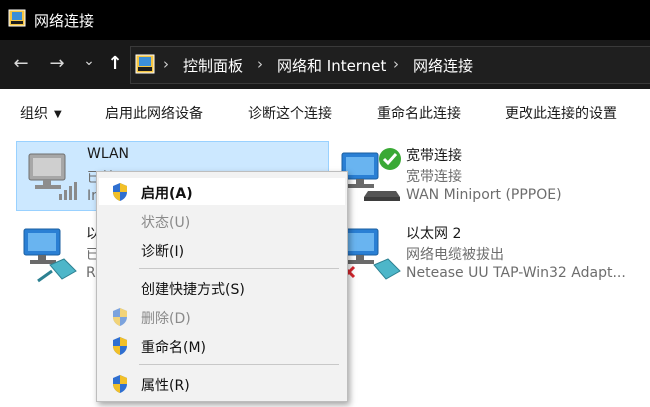 This screenshot has width=650, height=407. Describe the element at coordinates (484, 195) in the screenshot. I see `connection-device: WAN Miniport (PPPOE)` at that location.